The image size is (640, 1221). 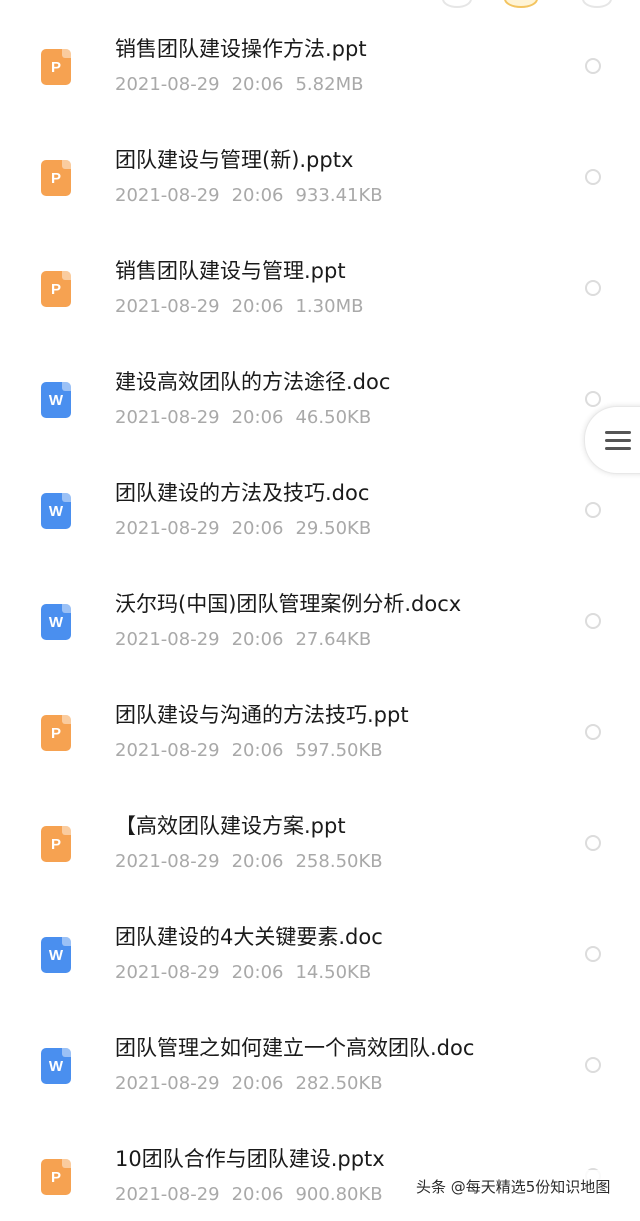 What do you see at coordinates (288, 604) in the screenshot?
I see `file-name: 沃尔玛(中国)团队管理案例分析.docx` at bounding box center [288, 604].